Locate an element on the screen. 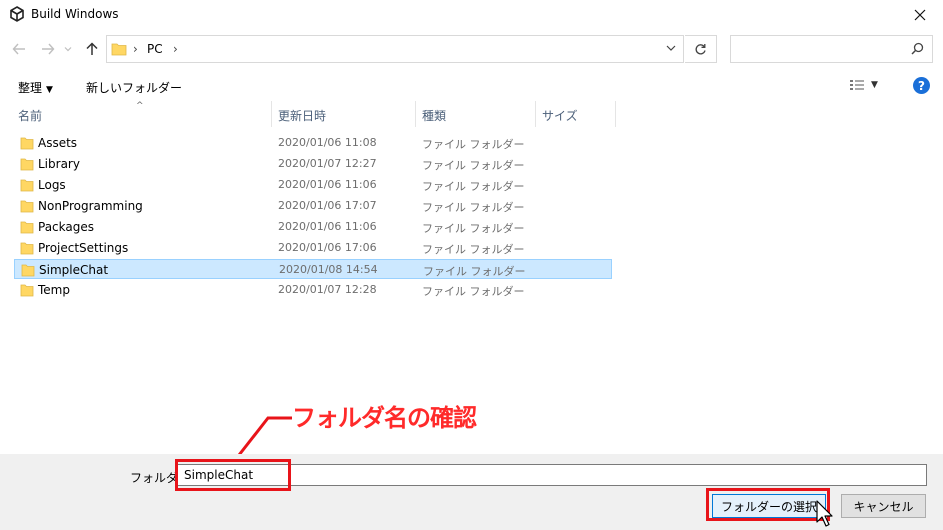  file-row: NonProgramming 2020/01/06 17:07 ファイル フォルダー is located at coordinates (313, 206).